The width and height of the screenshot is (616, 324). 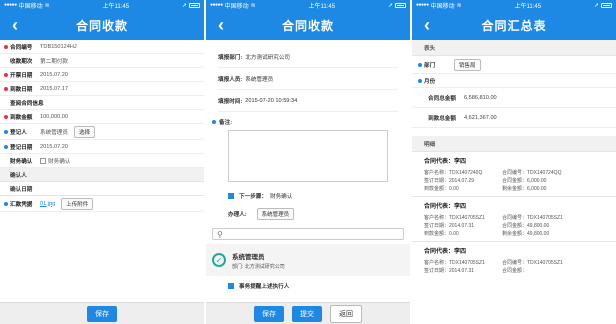 What do you see at coordinates (230, 57) in the screenshot?
I see `dept-label: 填报部门:` at bounding box center [230, 57].